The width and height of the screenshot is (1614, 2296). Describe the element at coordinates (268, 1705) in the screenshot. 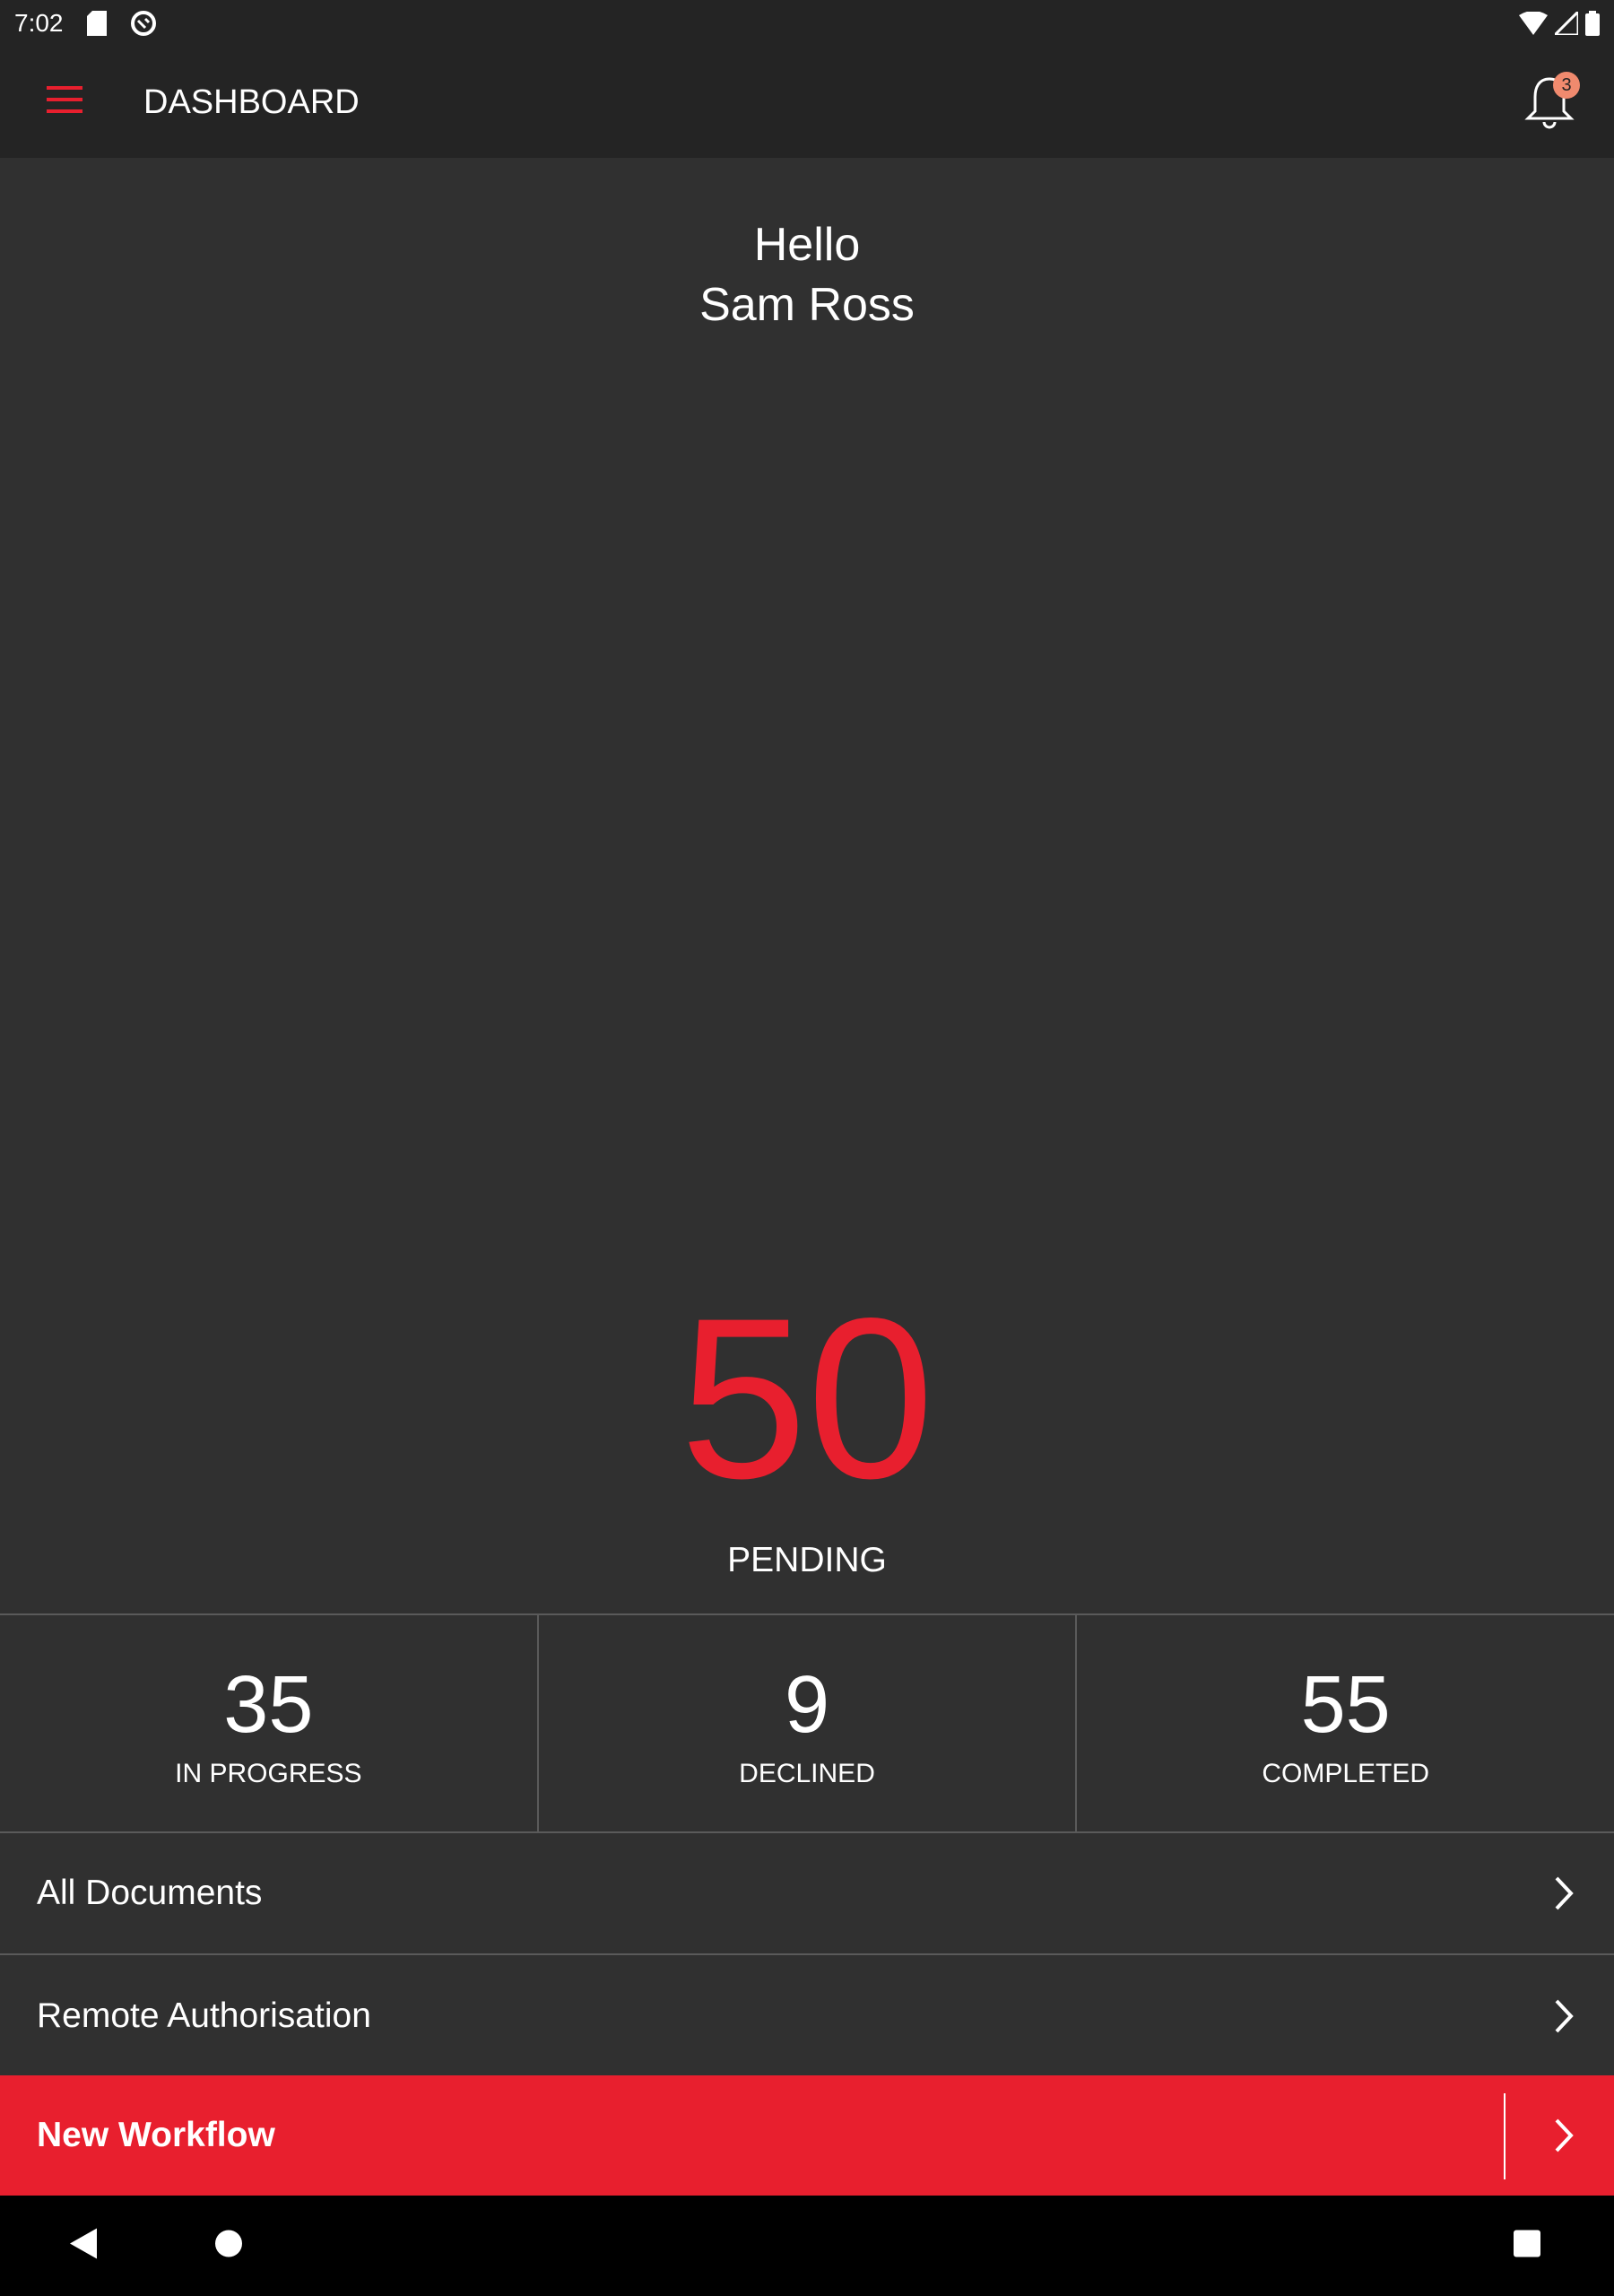

I see `stat-count: 35` at that location.